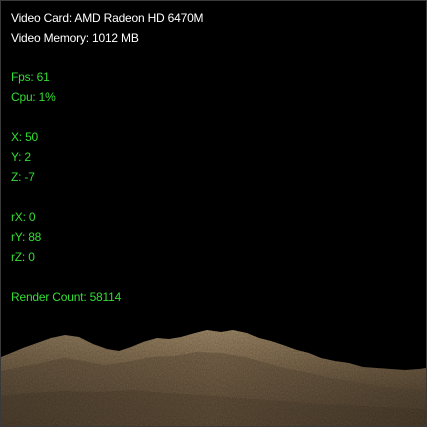 This screenshot has width=427, height=427. I want to click on rotation-y: rY: 88, so click(26, 237).